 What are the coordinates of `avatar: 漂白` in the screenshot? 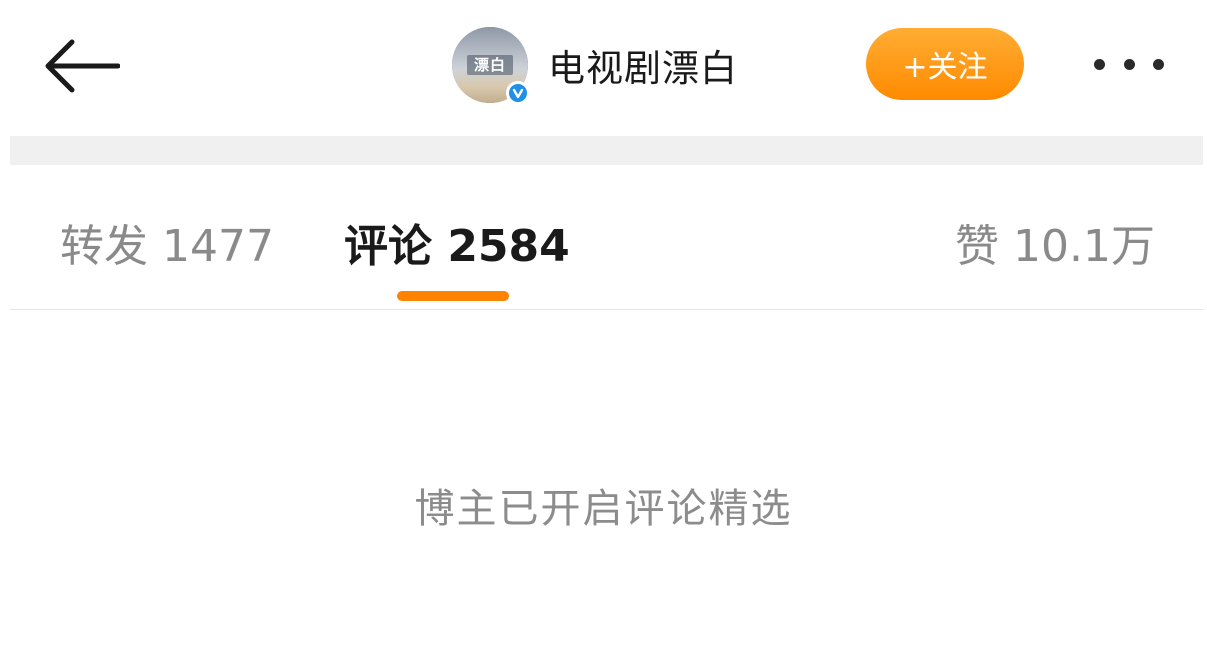 It's located at (491, 66).